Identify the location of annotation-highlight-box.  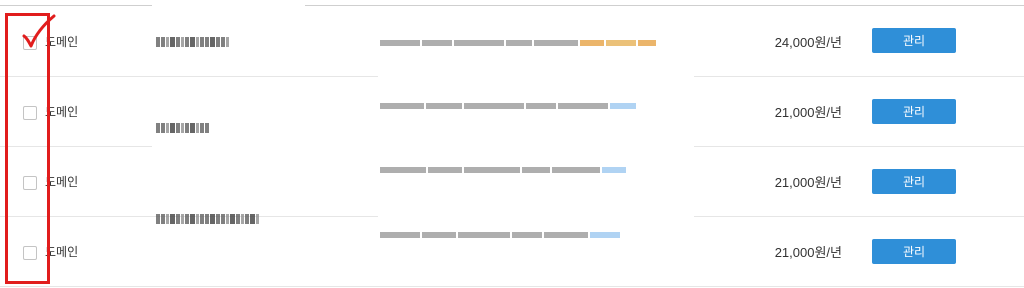
(27, 148).